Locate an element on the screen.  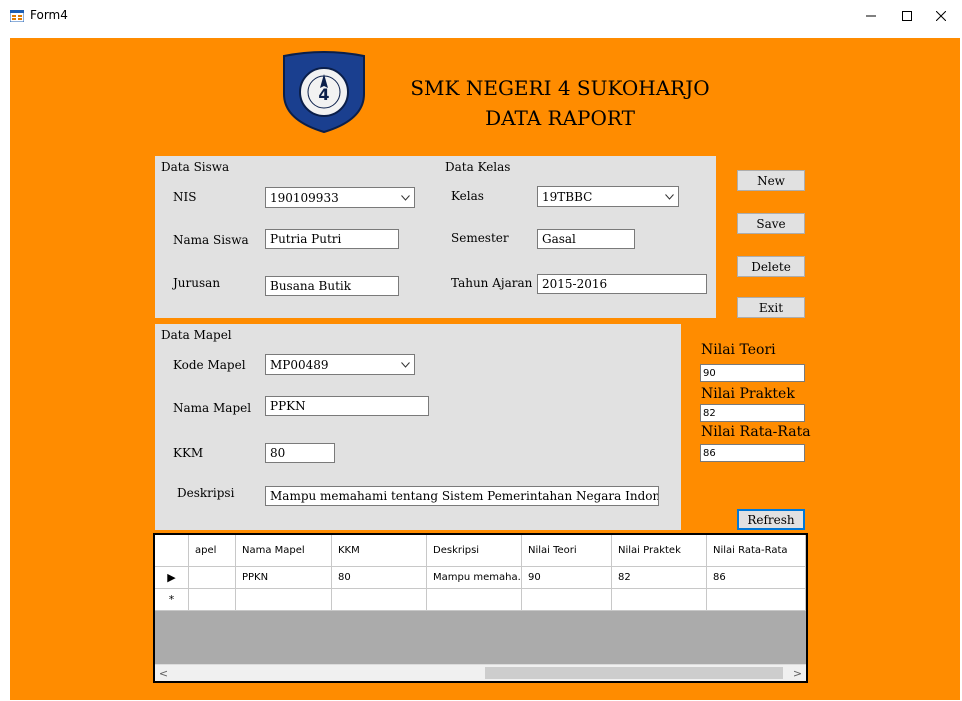
column-header: Deskripsi is located at coordinates (474, 551).